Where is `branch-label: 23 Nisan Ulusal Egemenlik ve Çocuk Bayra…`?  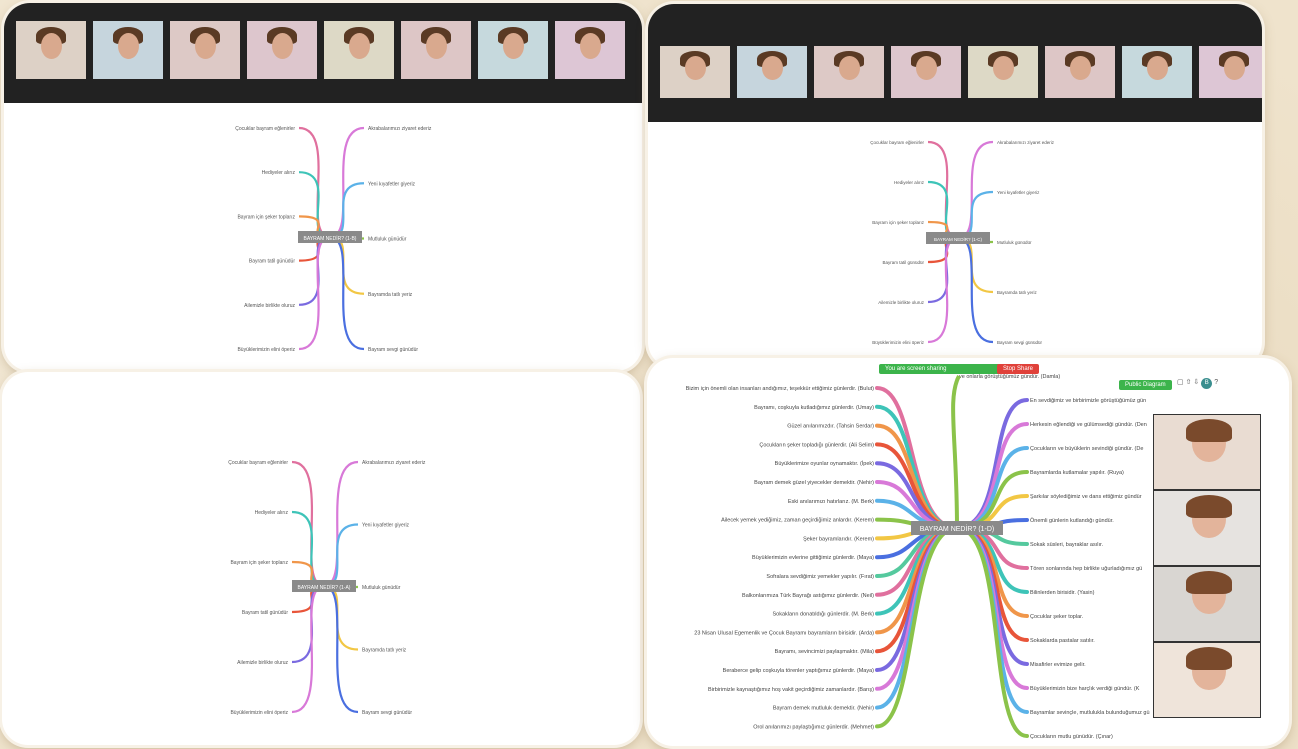 branch-label: 23 Nisan Ulusal Egemenlik ve Çocuk Bayra… is located at coordinates (784, 633).